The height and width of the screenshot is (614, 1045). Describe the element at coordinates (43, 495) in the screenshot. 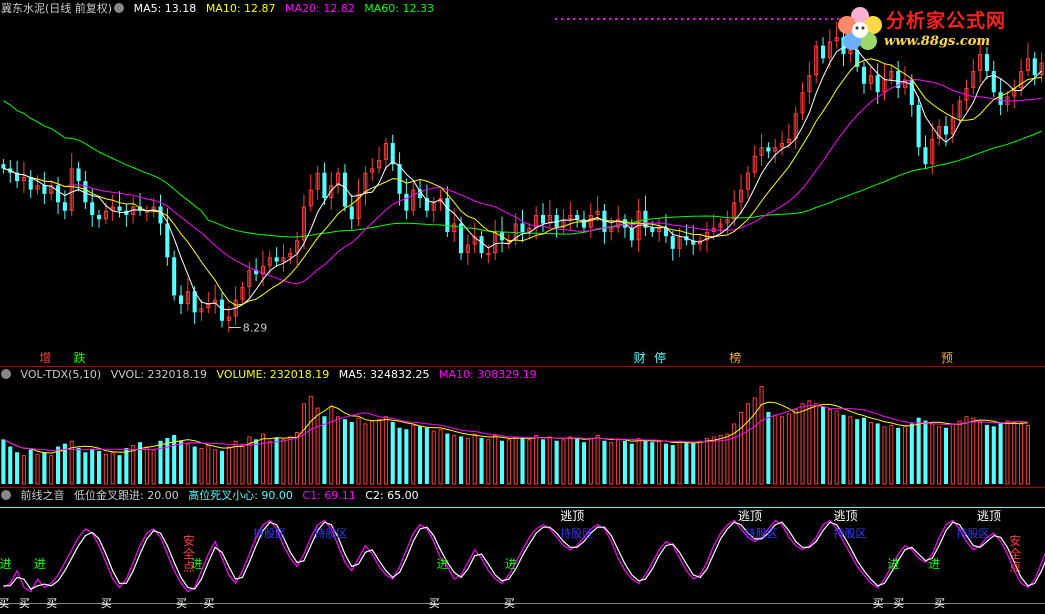

I see `indicator-name: 前线之音` at that location.